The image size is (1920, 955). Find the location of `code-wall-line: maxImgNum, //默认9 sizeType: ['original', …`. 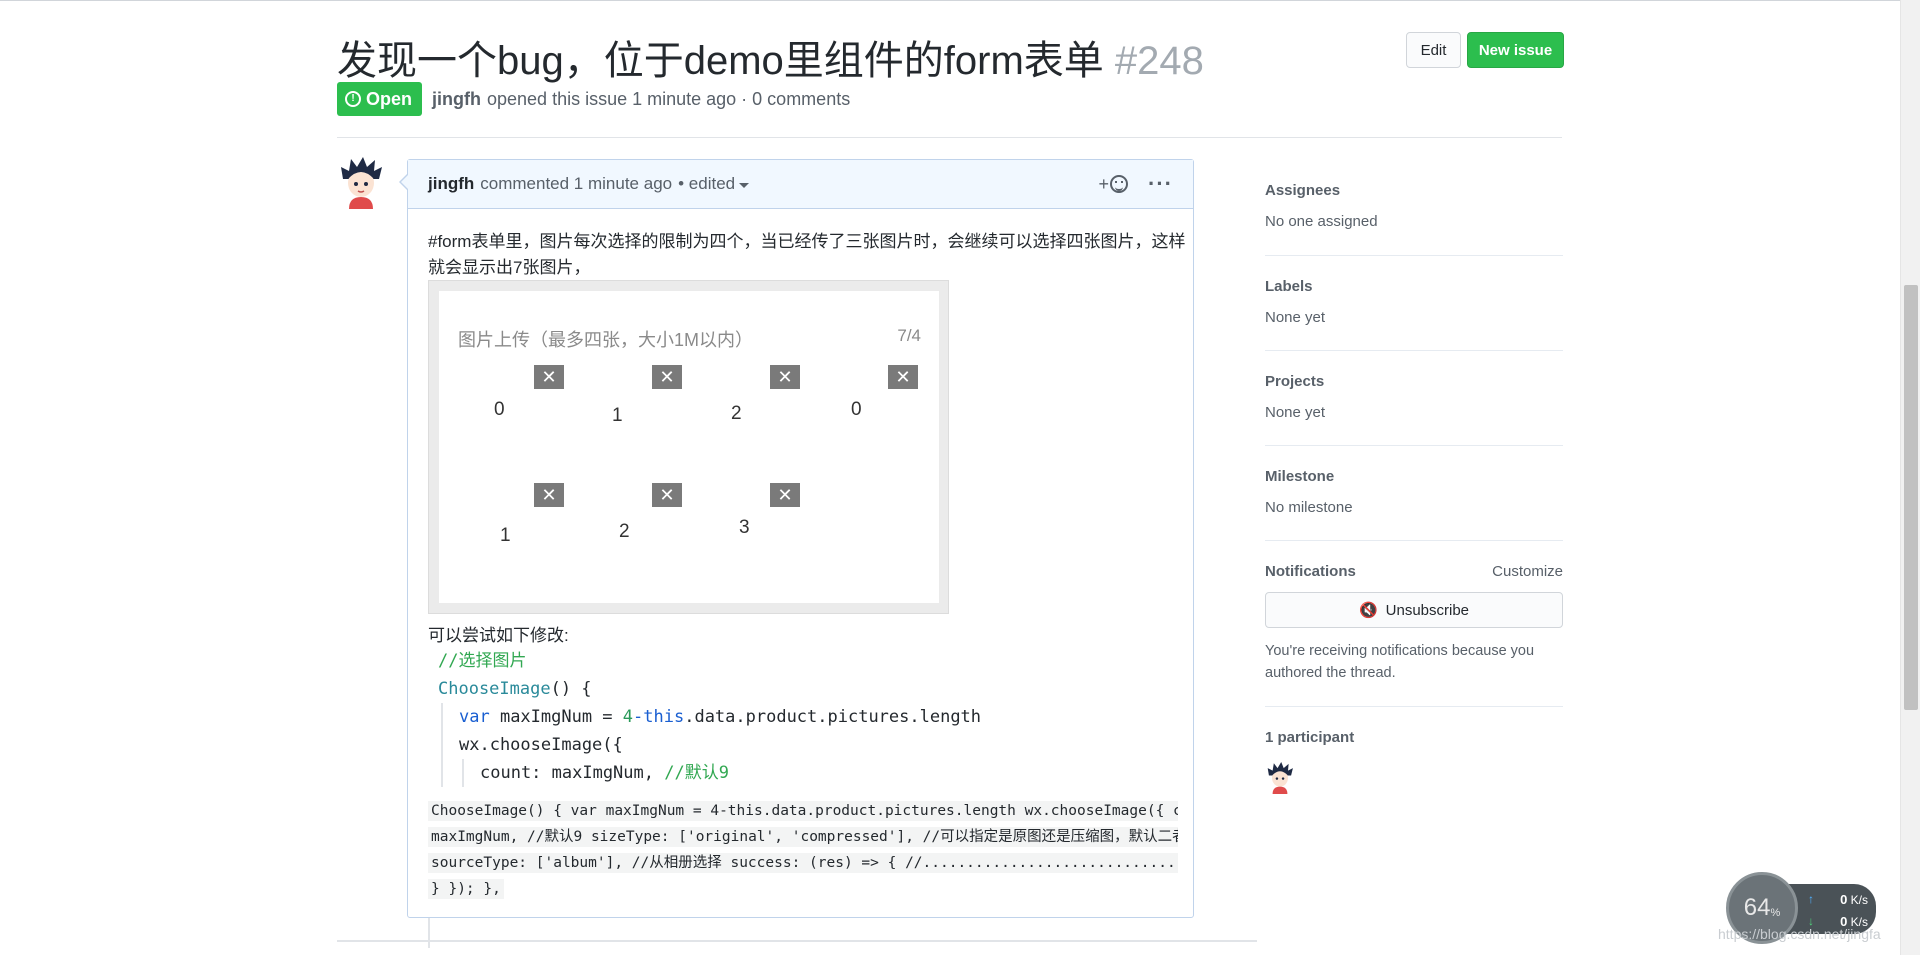

code-wall-line: maxImgNum, //默认9 sizeType: ['original', … is located at coordinates (803, 837).